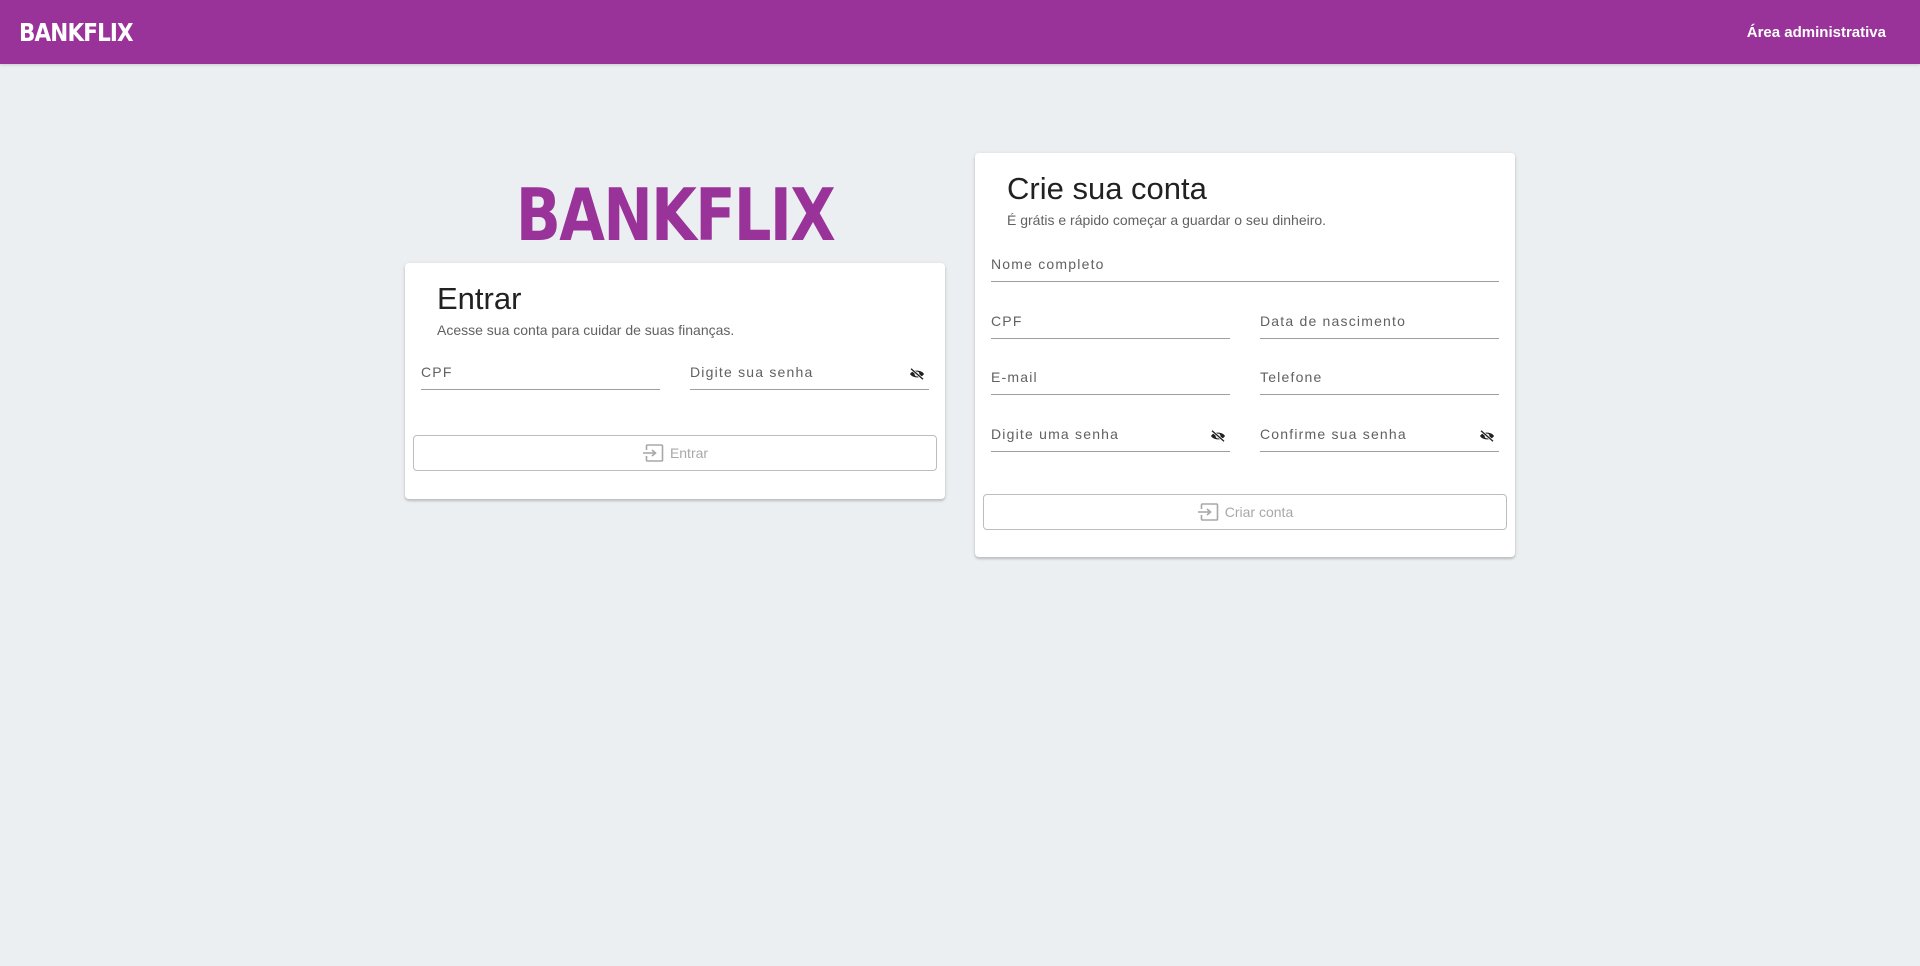 The image size is (1920, 966). What do you see at coordinates (1055, 434) in the screenshot?
I see `signup-password-label: Digite uma senha` at bounding box center [1055, 434].